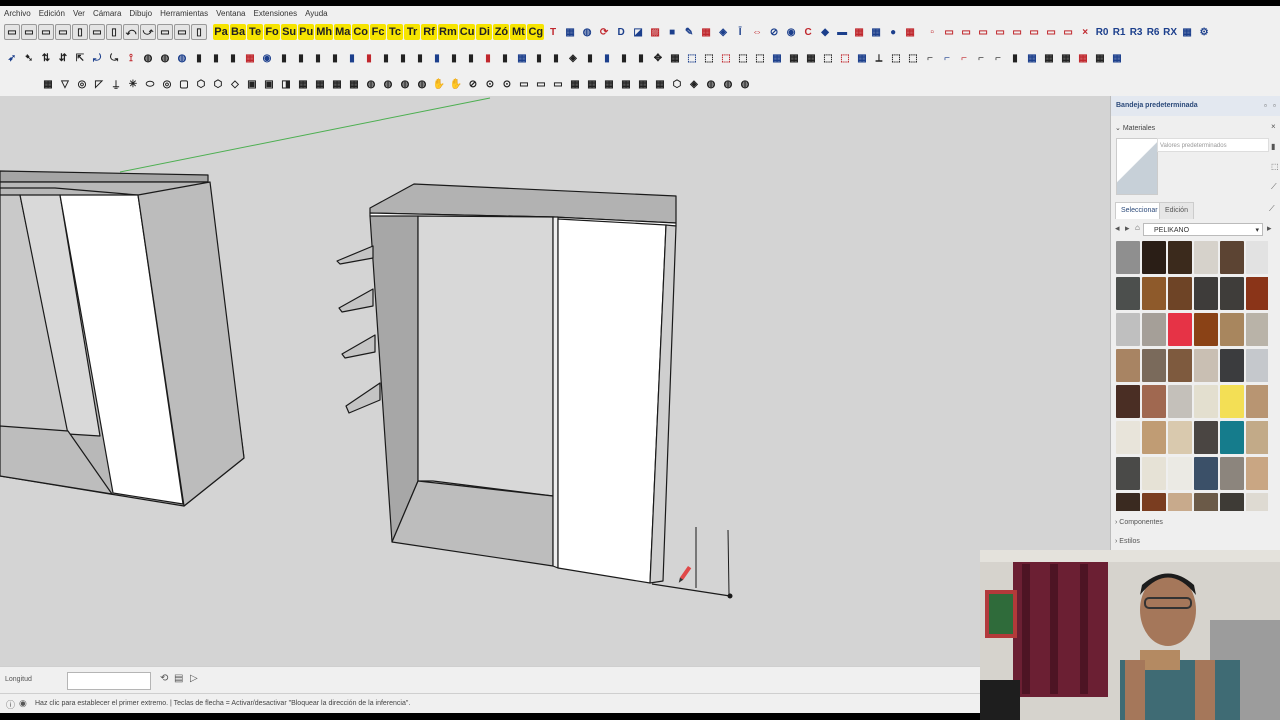  What do you see at coordinates (361, 32) in the screenshot?
I see `plugin-button: Co` at bounding box center [361, 32].